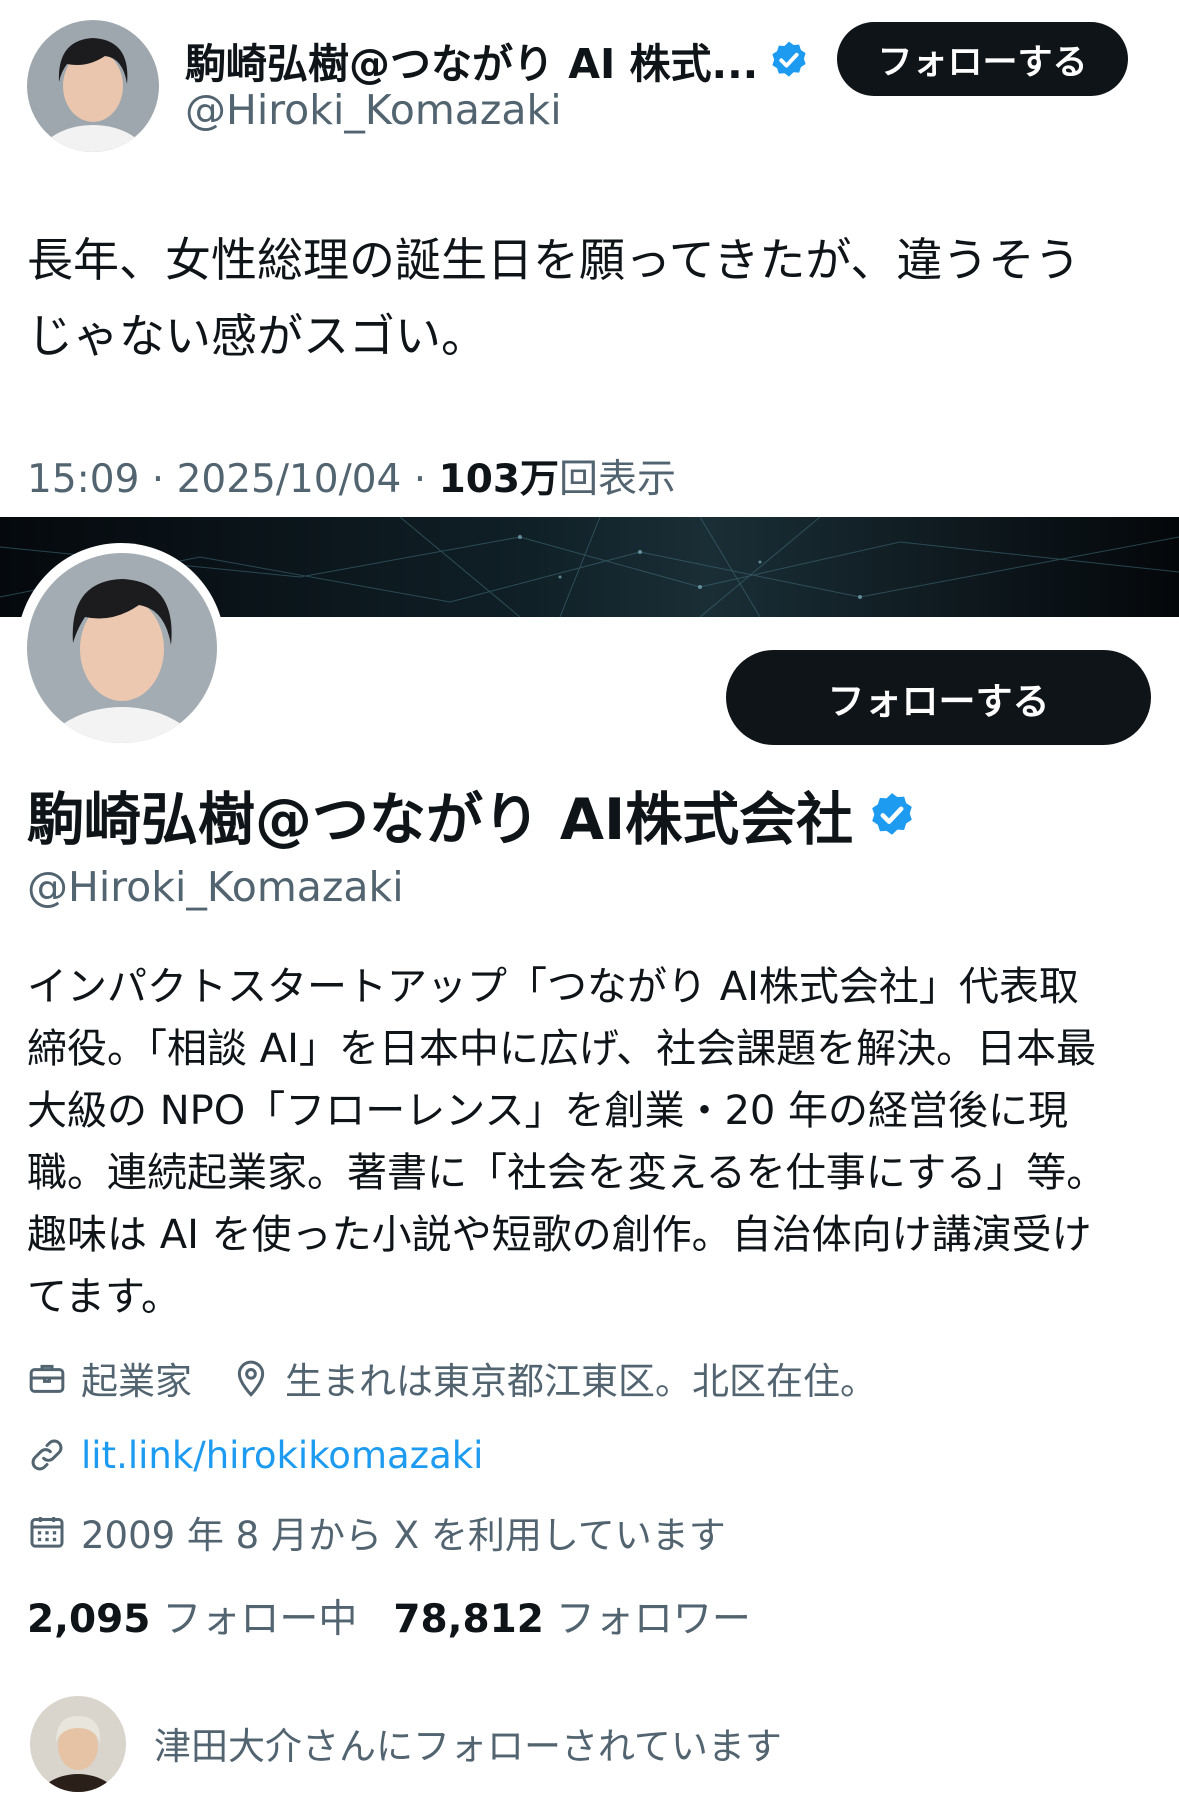 This screenshot has width=1179, height=1801. What do you see at coordinates (233, 479) in the screenshot?
I see `tweet-timestamp: 15:09 · 2025/10/04 ·` at bounding box center [233, 479].